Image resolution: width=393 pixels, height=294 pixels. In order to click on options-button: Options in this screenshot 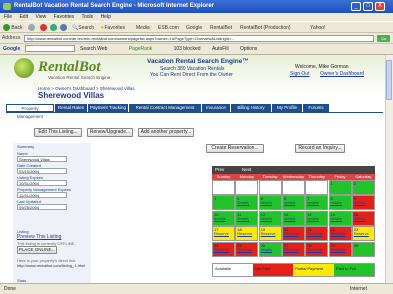, I will do `click(248, 49)`.